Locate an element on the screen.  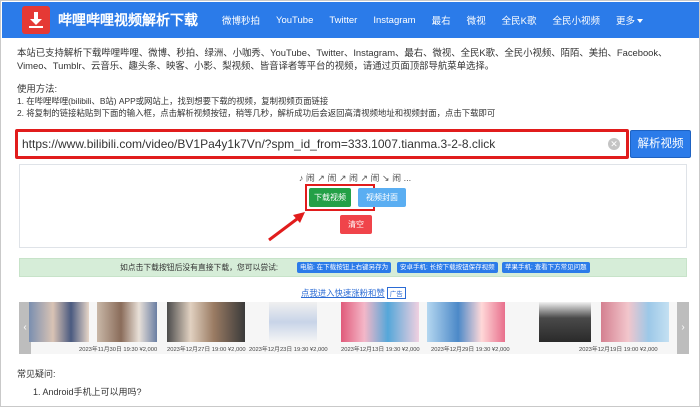
nav-item-instagram: Instagram is located at coordinates (394, 20).